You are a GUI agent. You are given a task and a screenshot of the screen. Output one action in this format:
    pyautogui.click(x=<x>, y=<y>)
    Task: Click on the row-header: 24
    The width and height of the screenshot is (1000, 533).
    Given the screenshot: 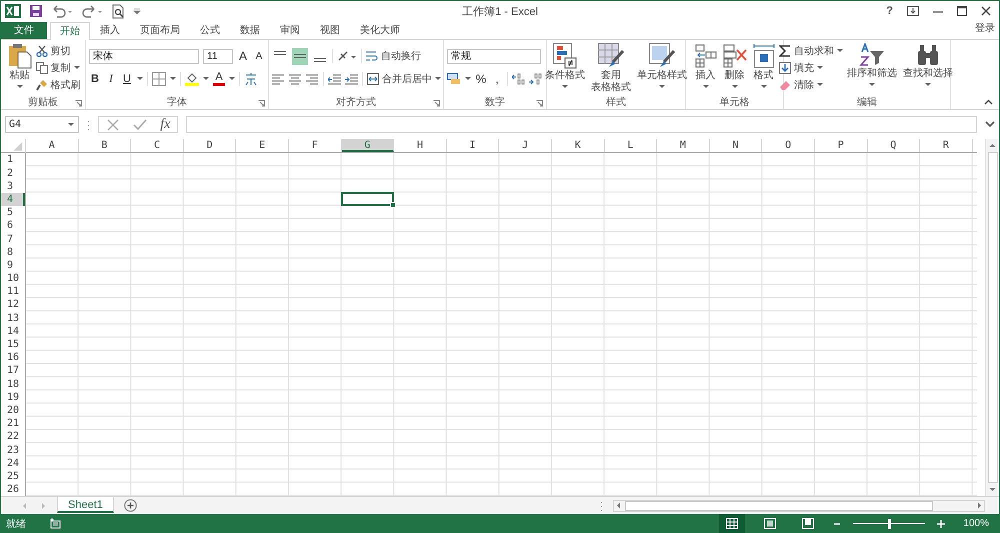 What is the action you would take?
    pyautogui.click(x=13, y=463)
    